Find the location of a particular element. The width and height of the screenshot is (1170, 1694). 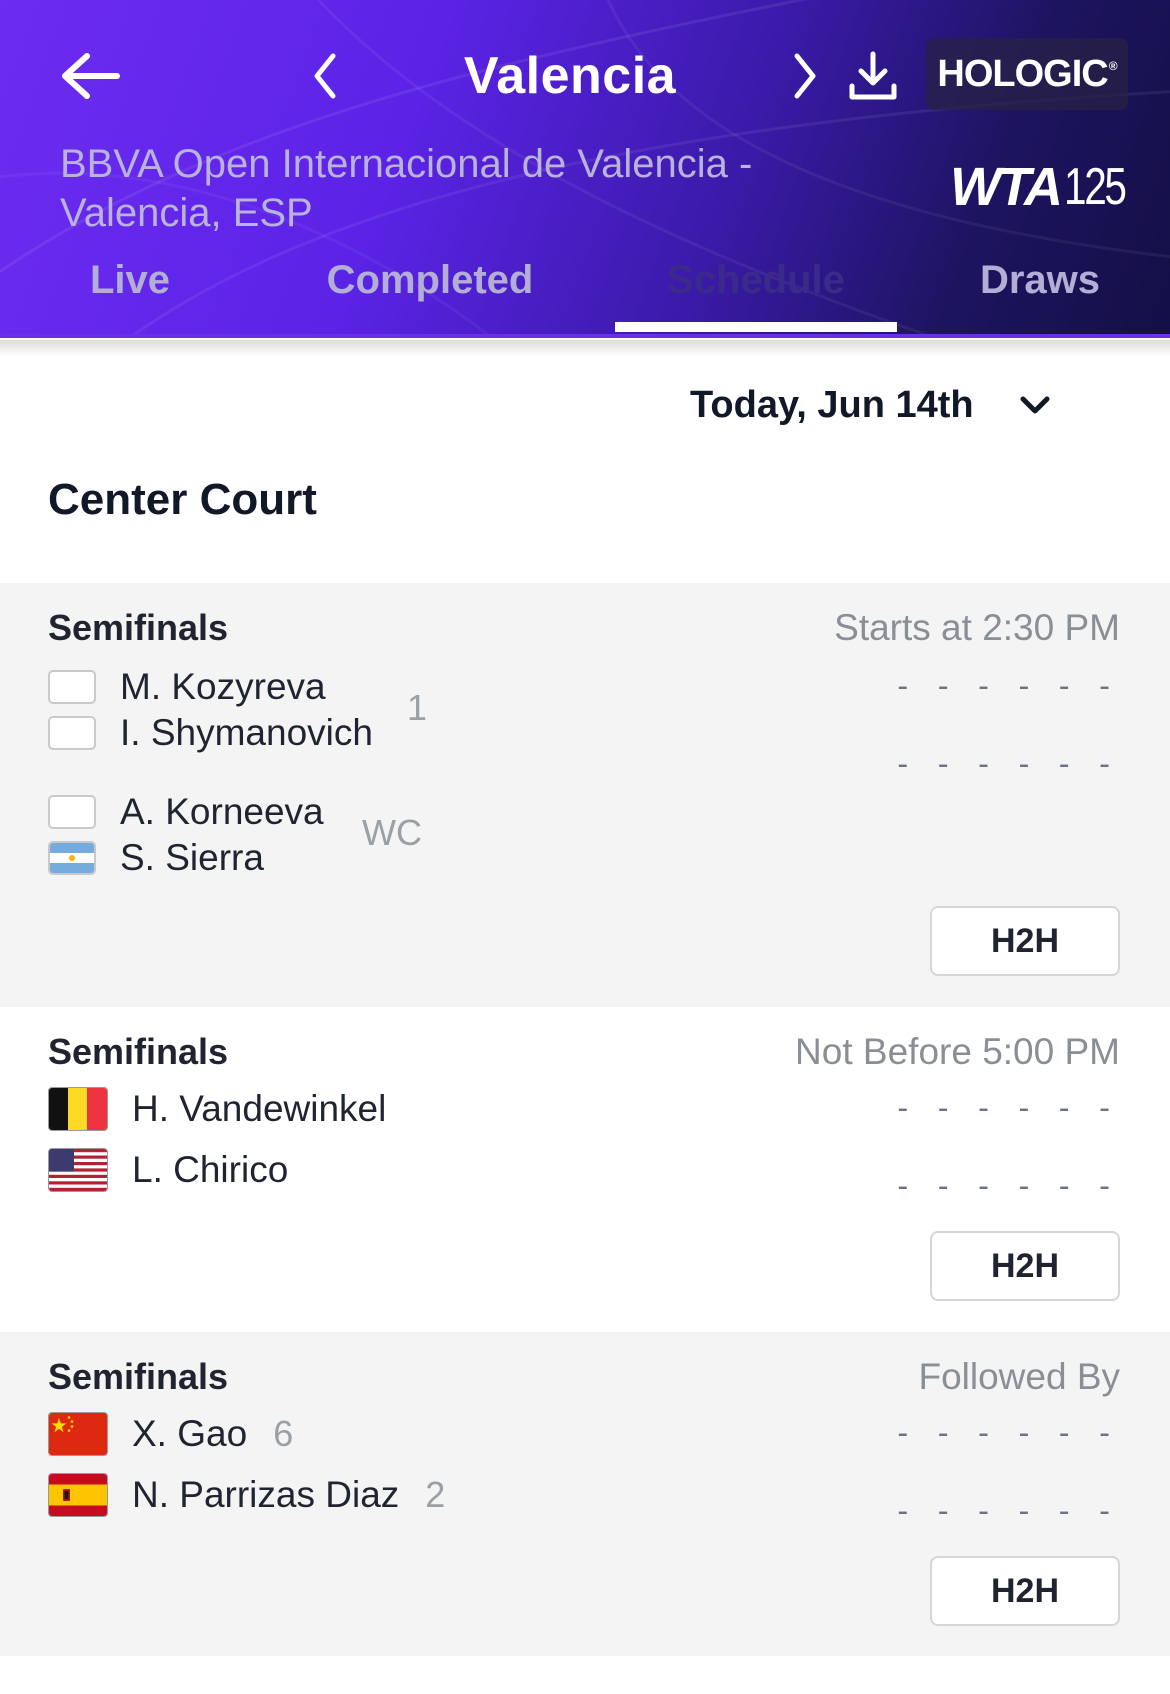

chevron-down-icon is located at coordinates (1035, 405).